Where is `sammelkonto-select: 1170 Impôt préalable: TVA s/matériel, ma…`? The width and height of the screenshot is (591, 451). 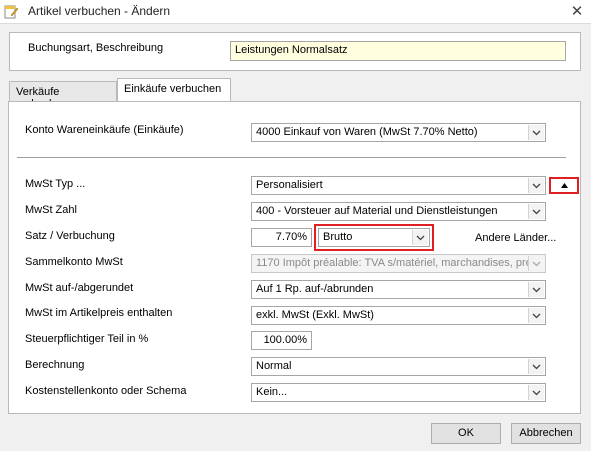 sammelkonto-select: 1170 Impôt préalable: TVA s/matériel, ma… is located at coordinates (398, 263).